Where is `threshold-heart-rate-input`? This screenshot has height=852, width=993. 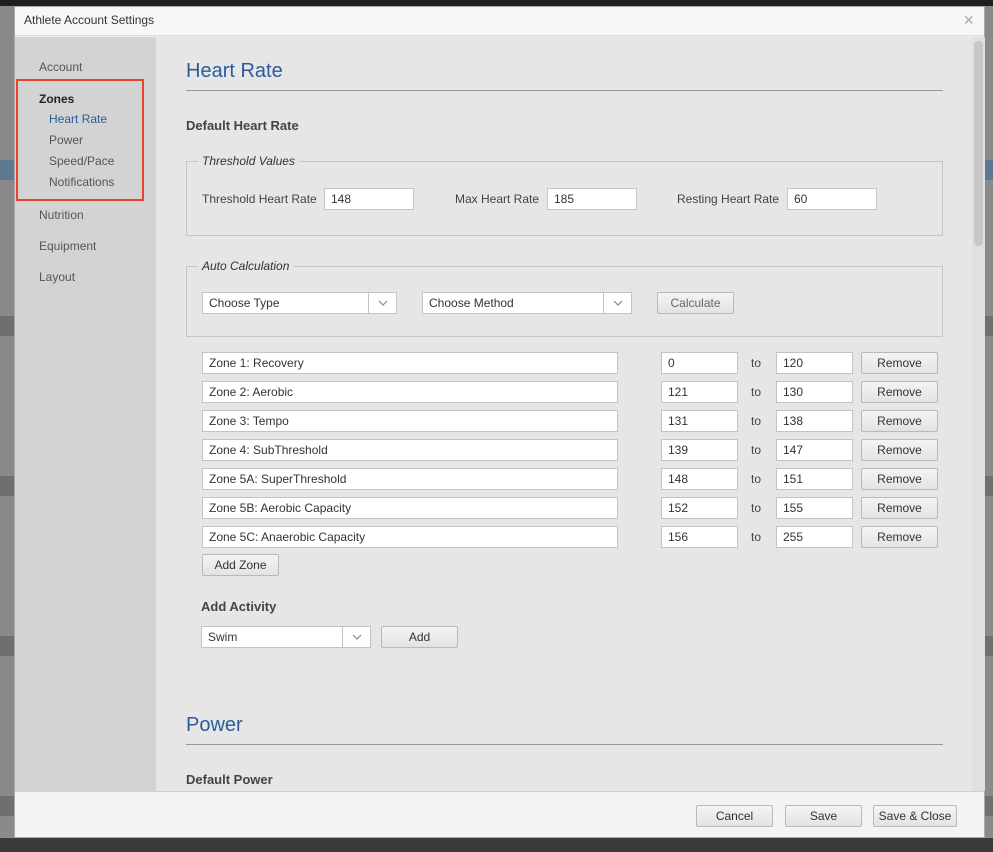
threshold-heart-rate-input is located at coordinates (369, 199).